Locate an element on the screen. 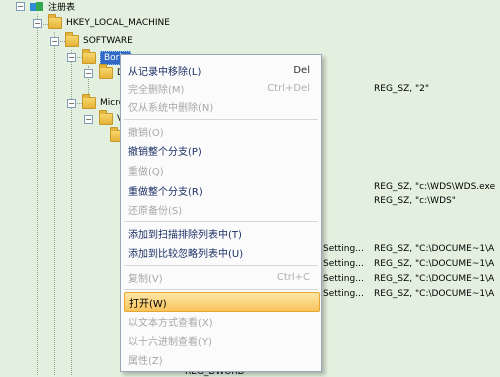 This screenshot has width=500, height=377. menu-item-label: 还原备份(S) is located at coordinates (155, 211).